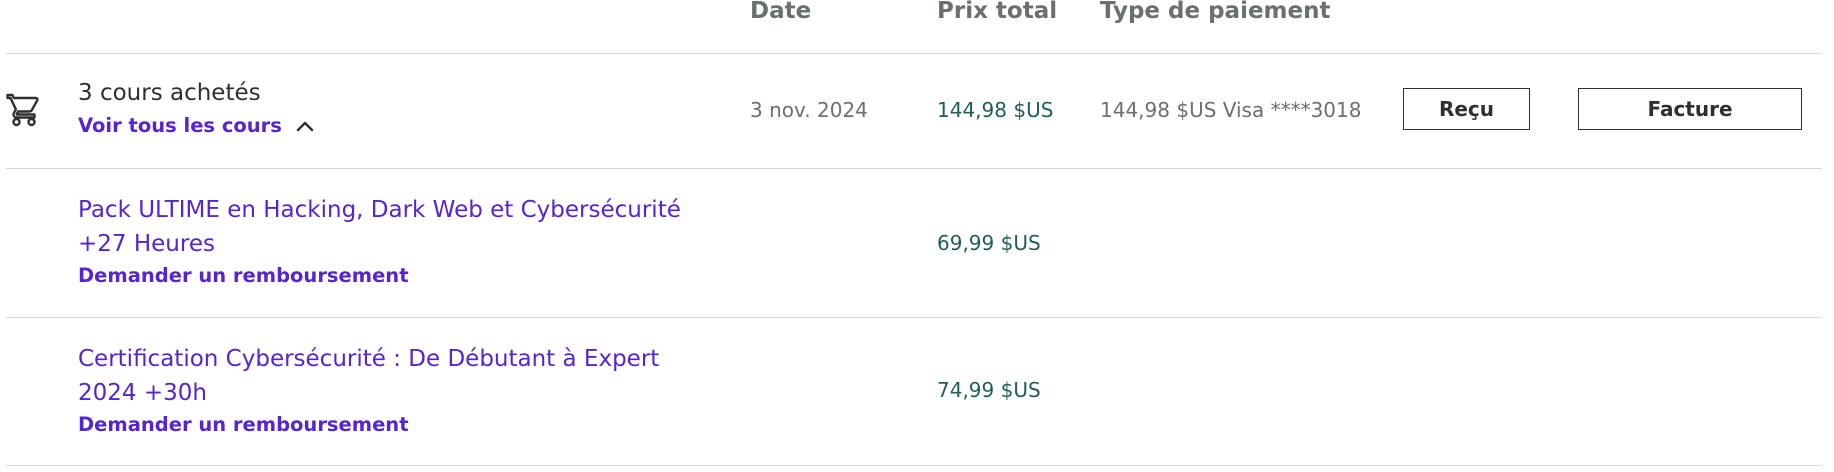 The image size is (1834, 472). Describe the element at coordinates (180, 125) in the screenshot. I see `view-all-courses-label: Voir tous les cours` at that location.